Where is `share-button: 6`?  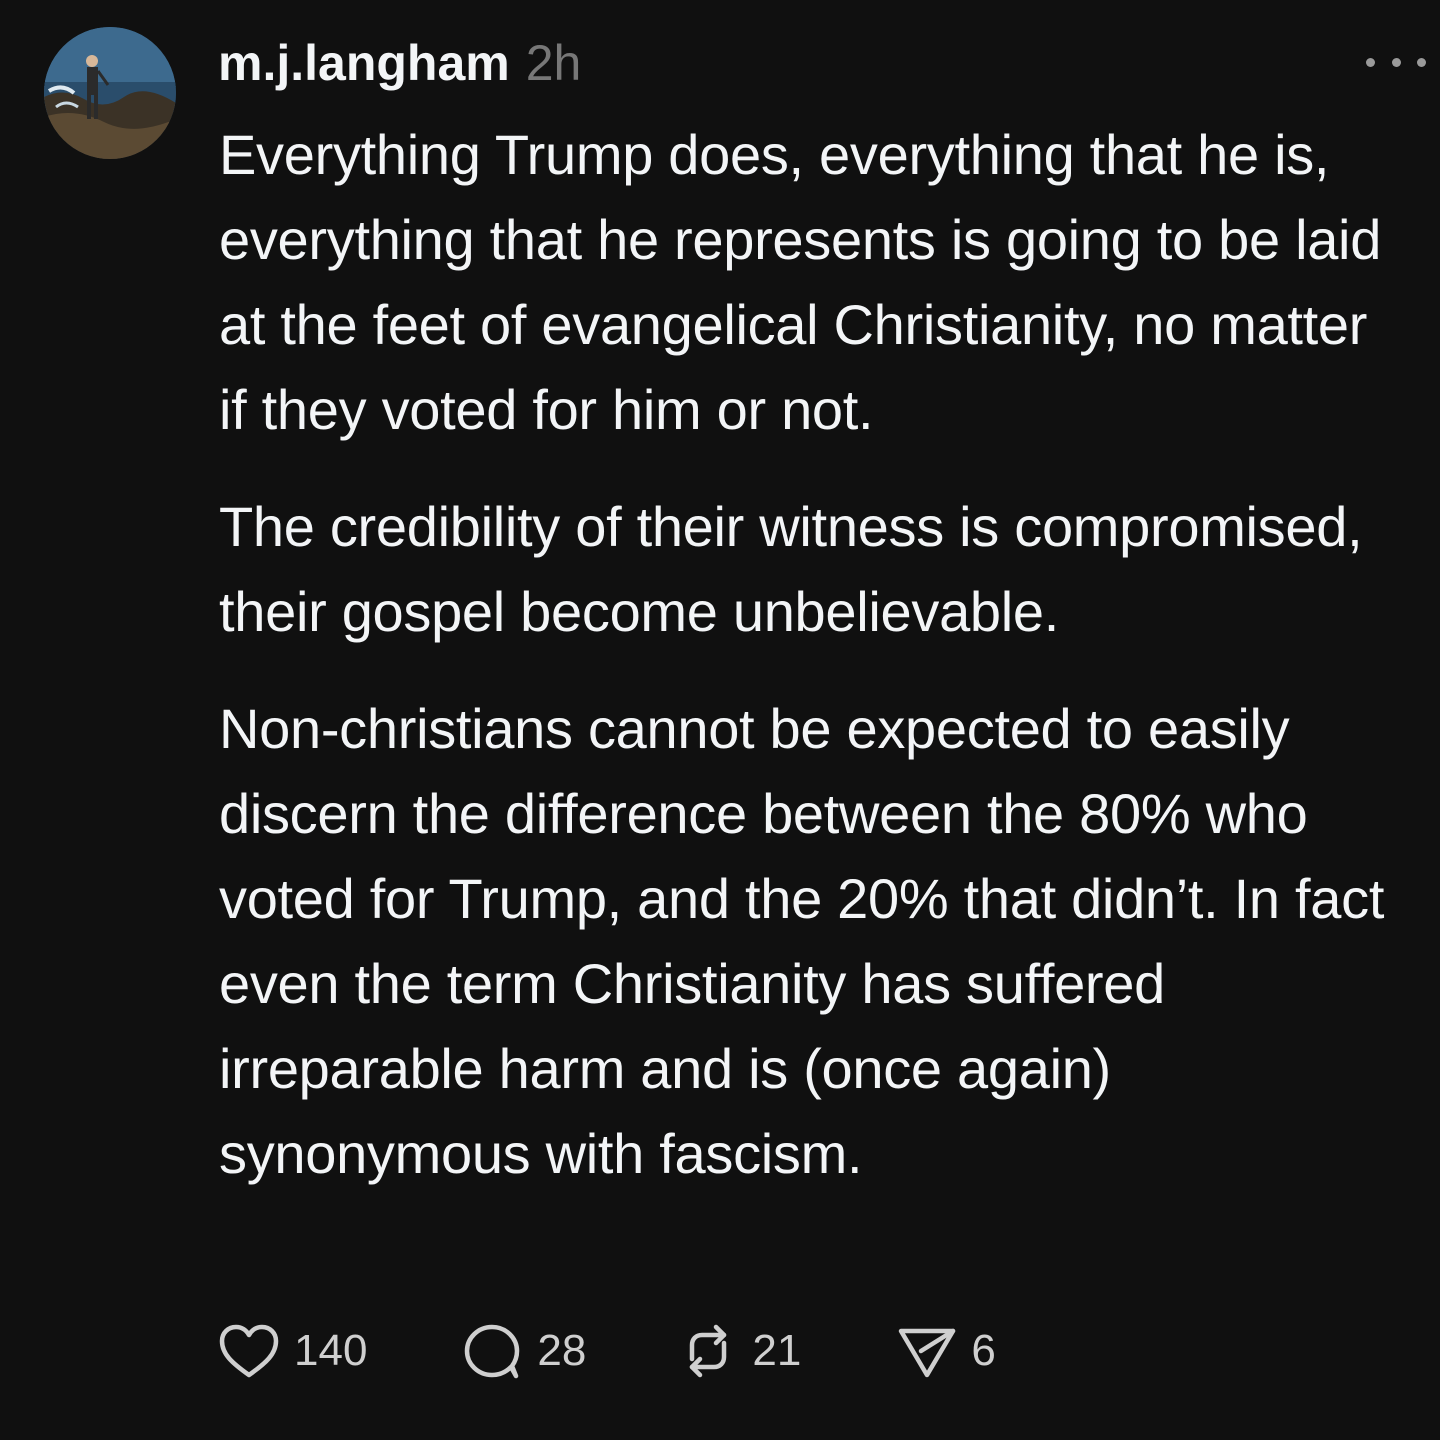 share-button: 6 is located at coordinates (946, 1351).